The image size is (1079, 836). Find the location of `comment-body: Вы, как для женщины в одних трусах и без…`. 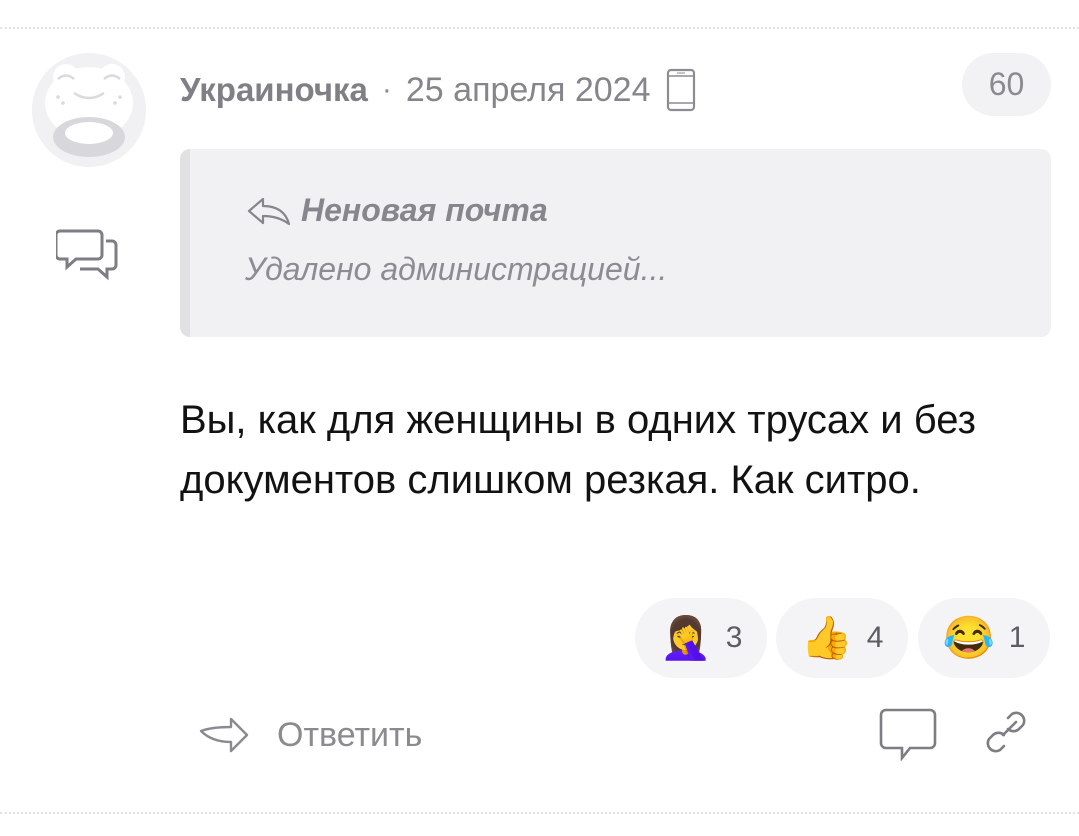

comment-body: Вы, как для женщины в одних трусах и без… is located at coordinates (578, 450).